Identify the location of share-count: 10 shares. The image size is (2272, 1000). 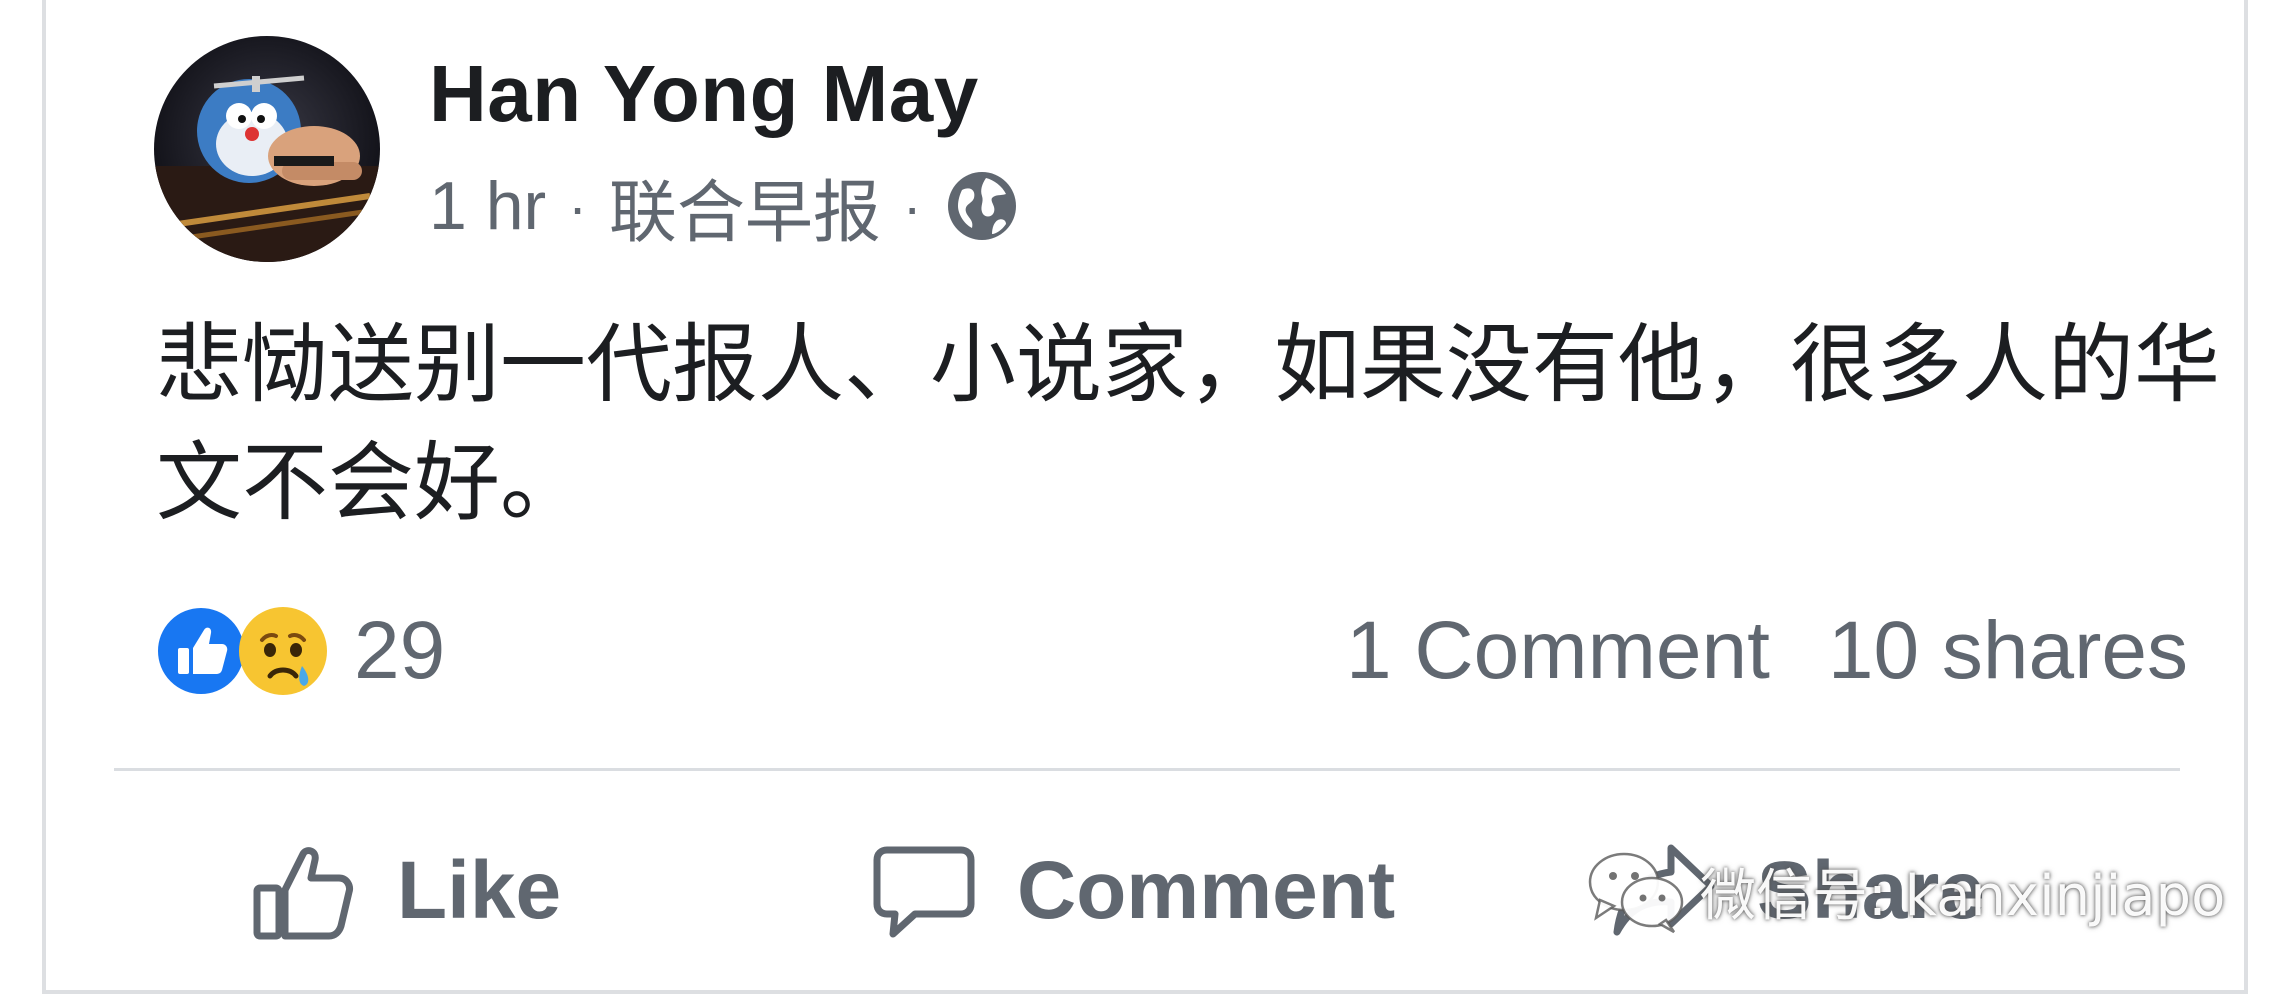
(2008, 651).